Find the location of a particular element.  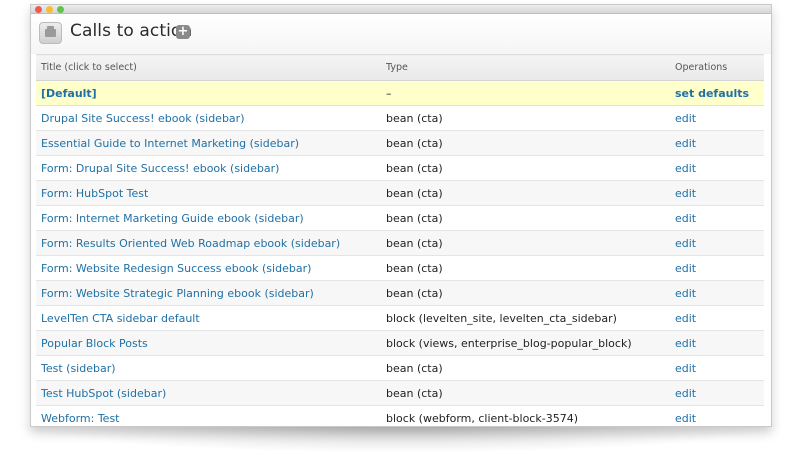

row-title-cell: Popular Block Posts is located at coordinates (208, 343).